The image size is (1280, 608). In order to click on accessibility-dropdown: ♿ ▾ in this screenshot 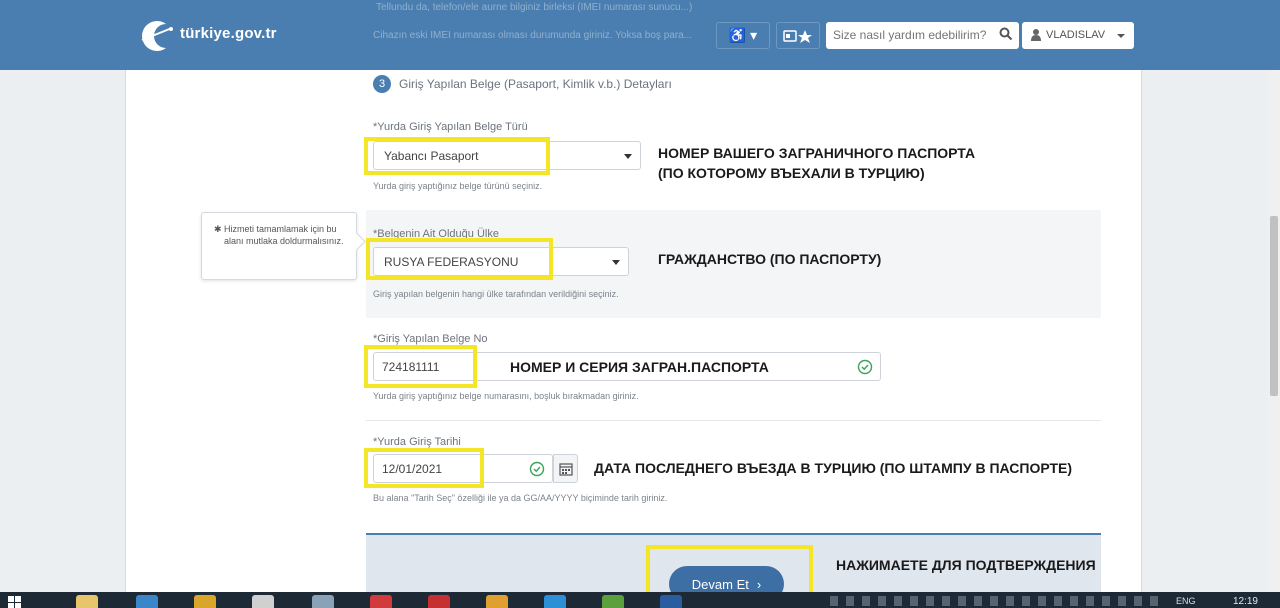, I will do `click(743, 35)`.